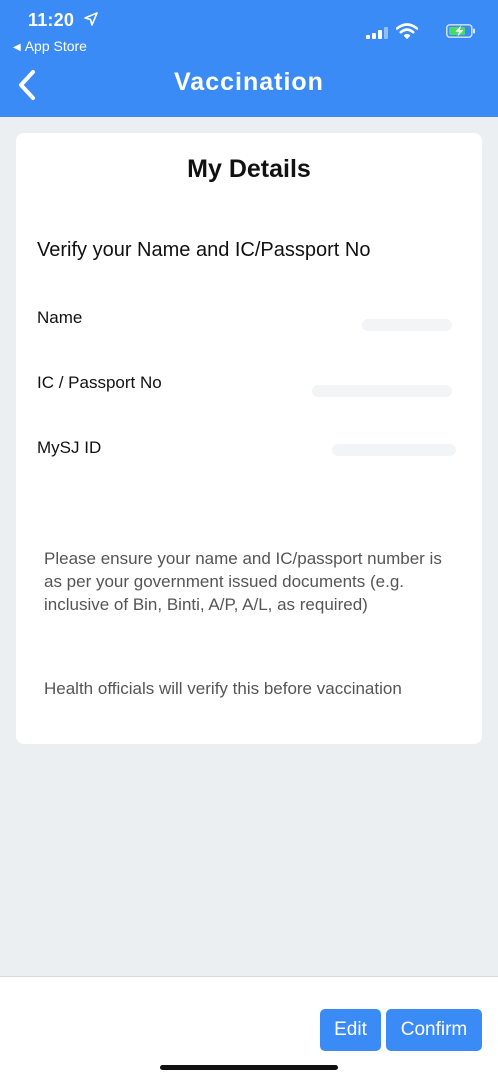 The height and width of the screenshot is (1080, 498). I want to click on page-title: Vaccination, so click(249, 82).